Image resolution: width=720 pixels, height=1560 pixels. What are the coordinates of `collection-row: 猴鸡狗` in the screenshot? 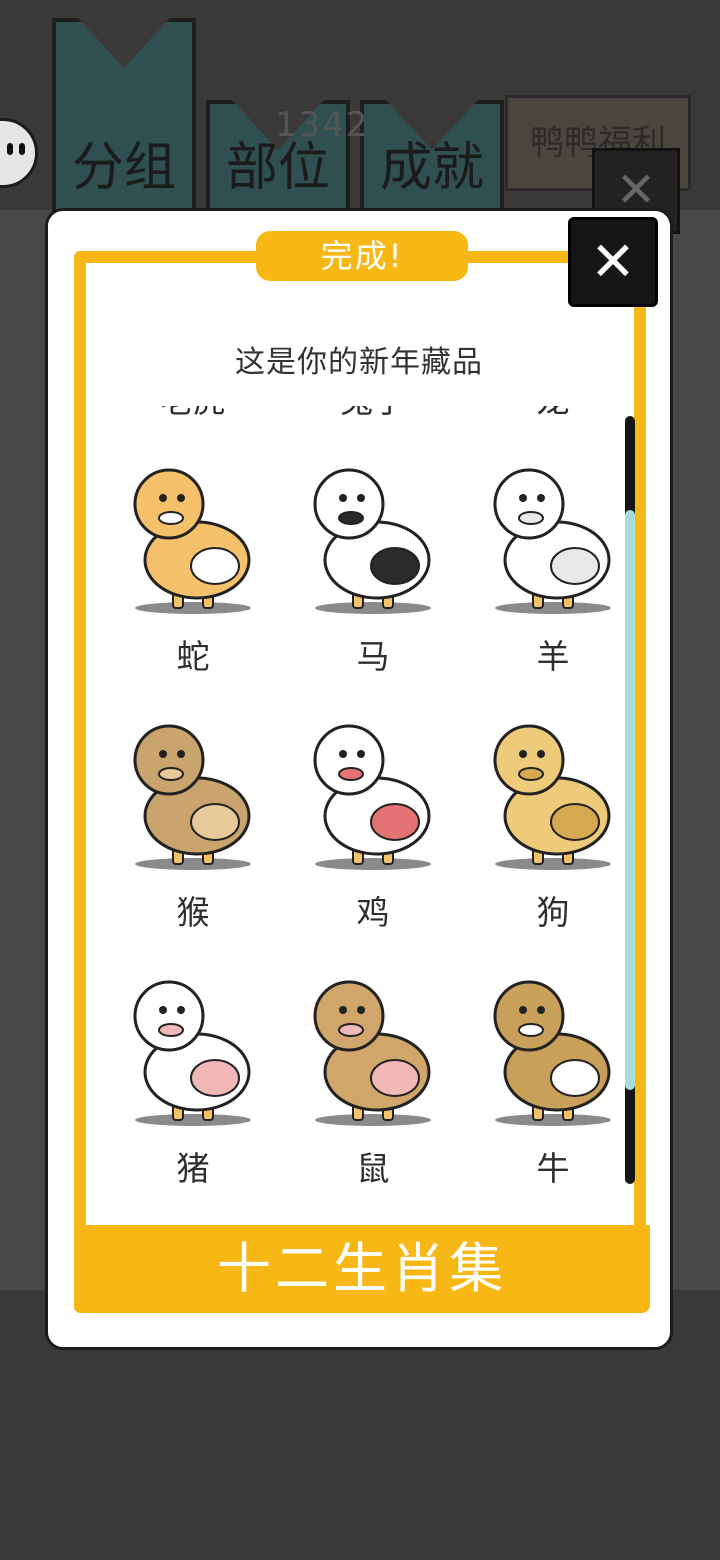 It's located at (373, 818).